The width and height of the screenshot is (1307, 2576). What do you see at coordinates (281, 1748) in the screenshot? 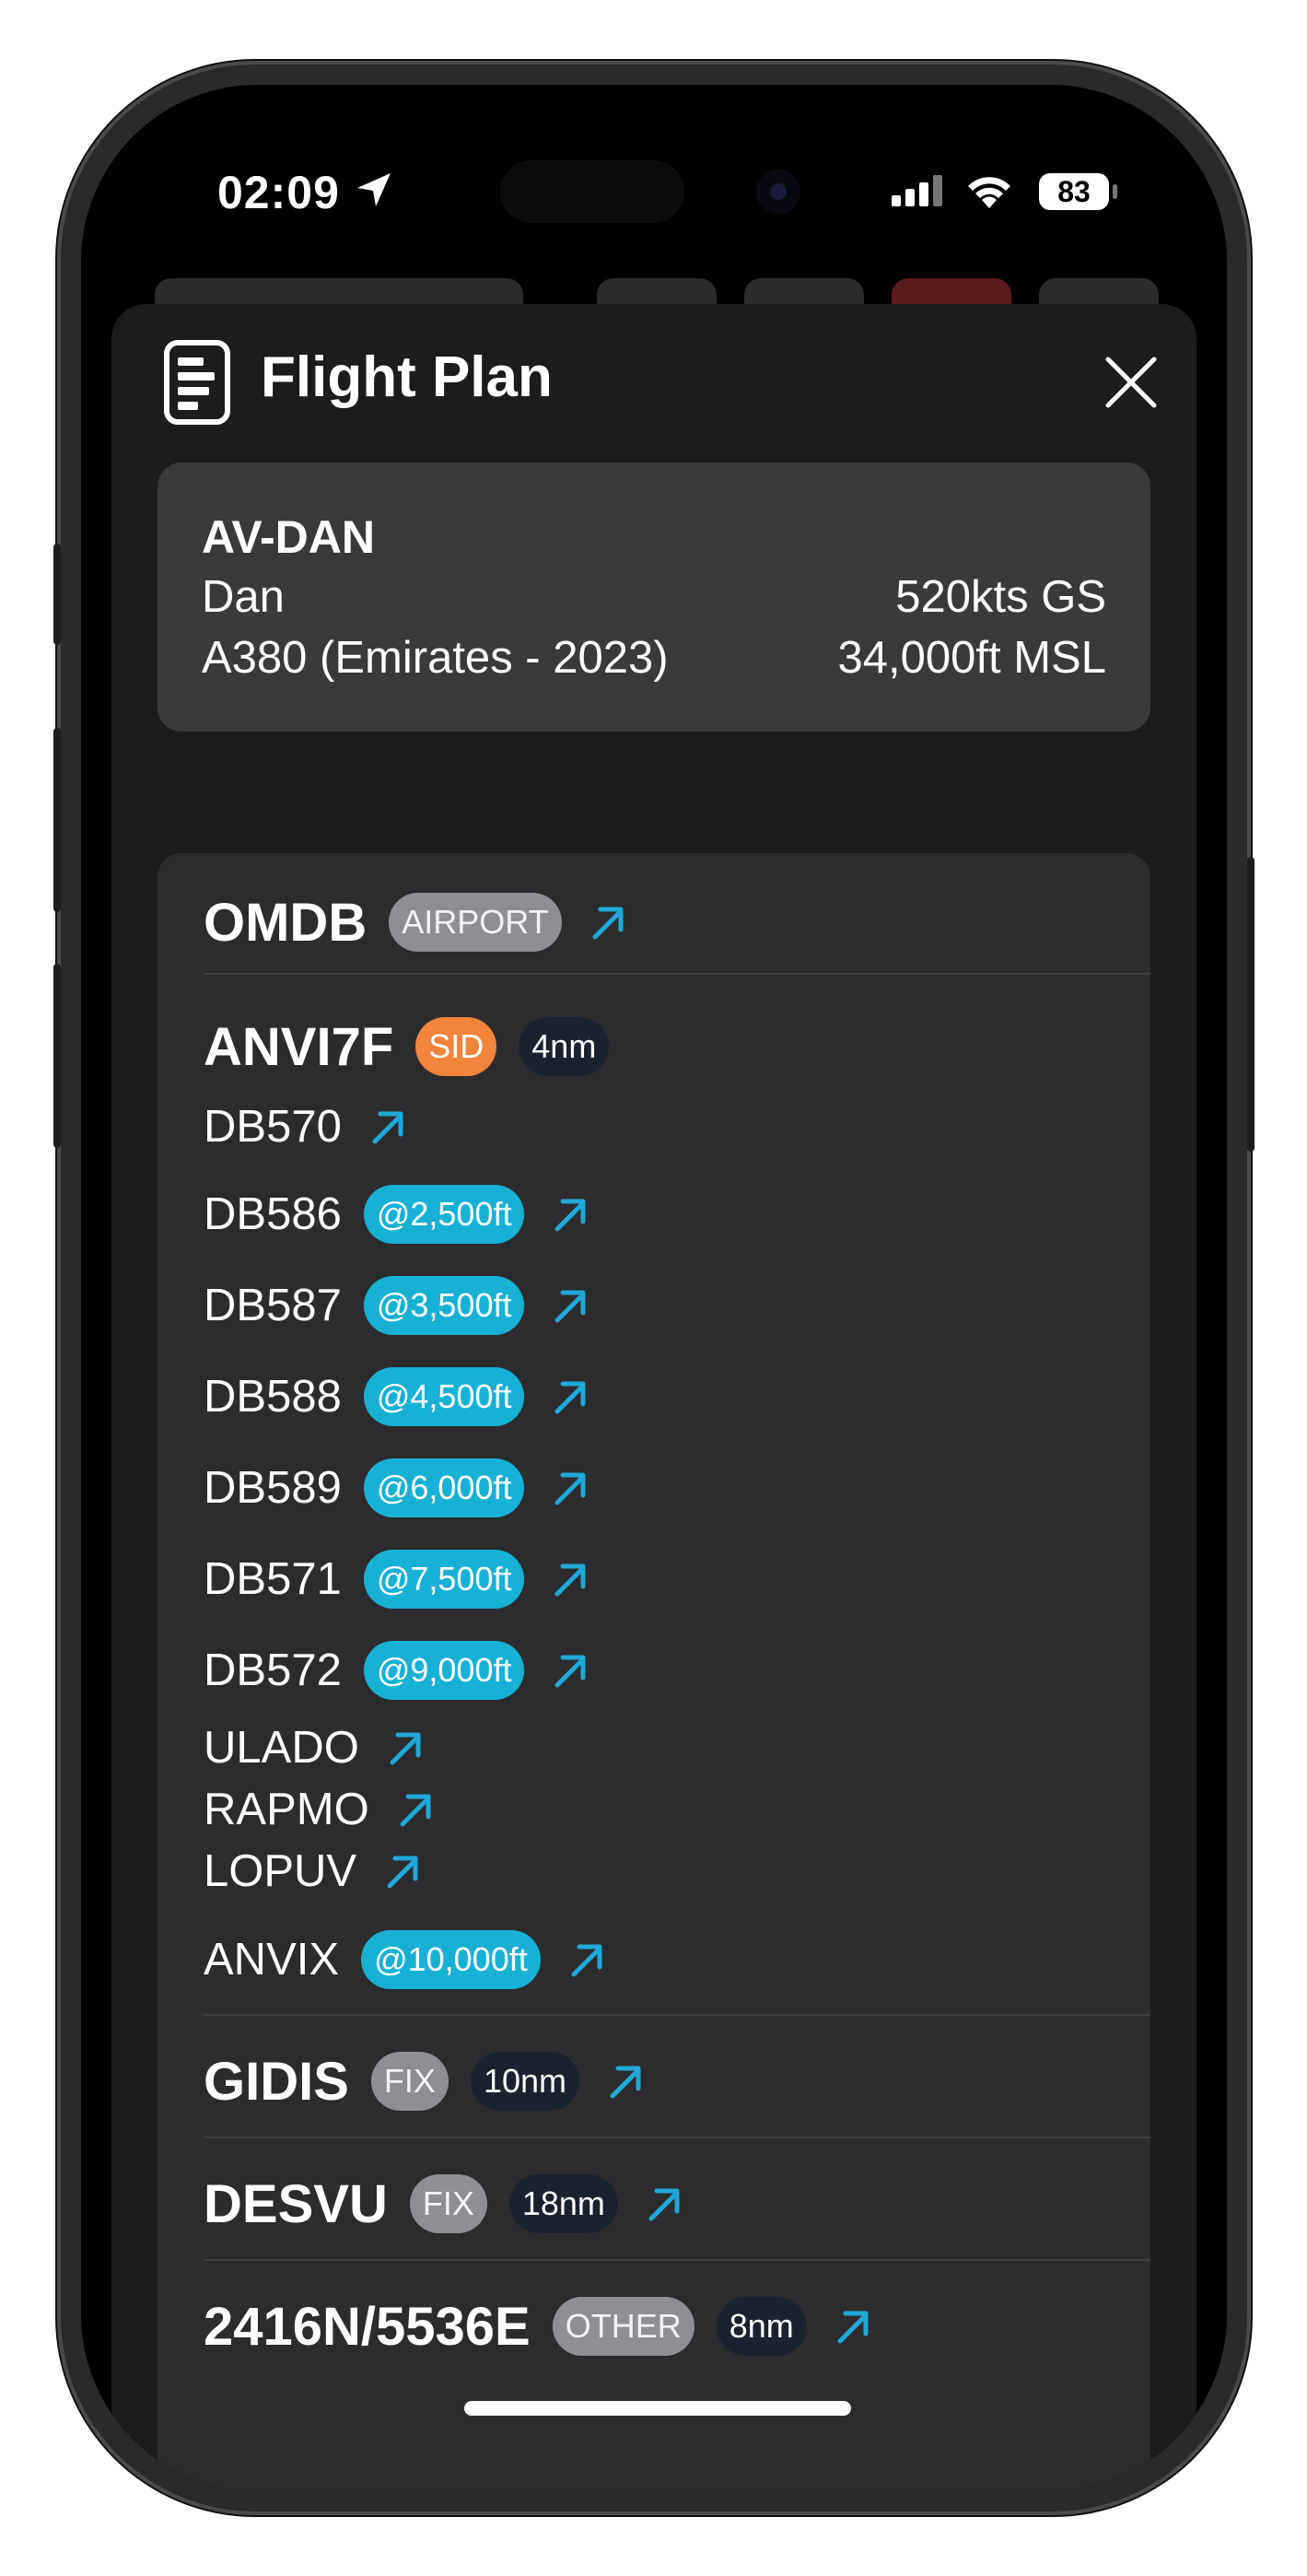
I see `waypoint-name: ULADO` at bounding box center [281, 1748].